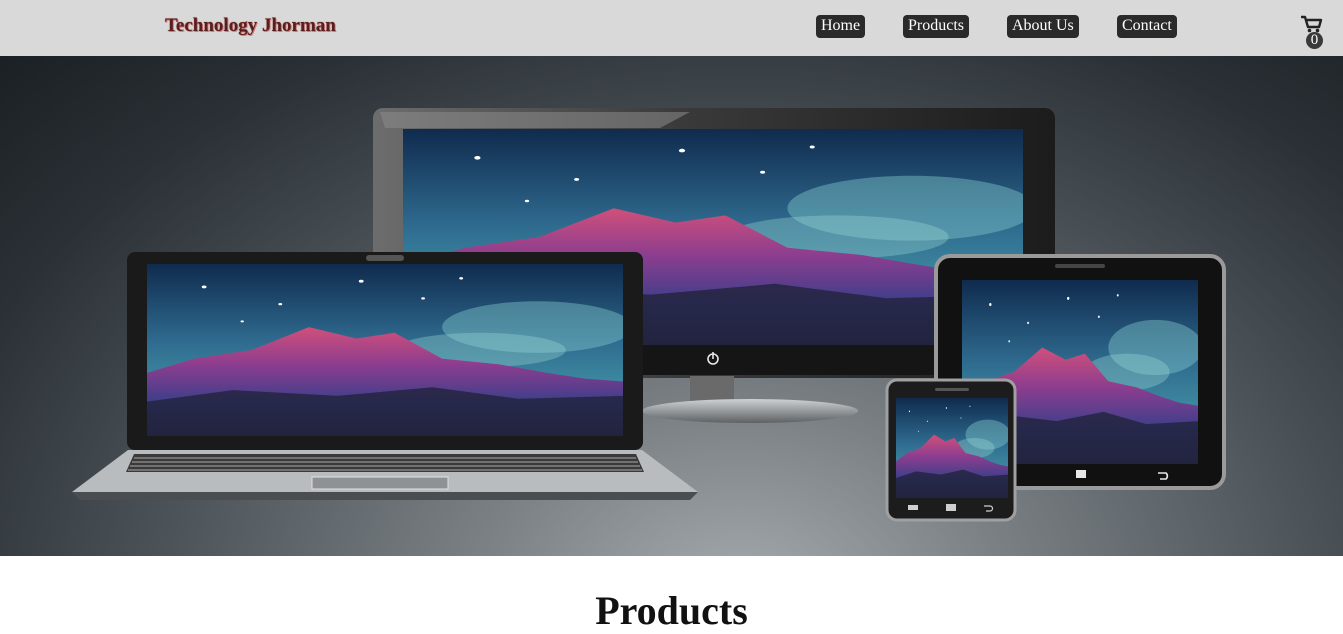 The width and height of the screenshot is (1343, 634). What do you see at coordinates (671, 610) in the screenshot?
I see `section-title-products: Products` at bounding box center [671, 610].